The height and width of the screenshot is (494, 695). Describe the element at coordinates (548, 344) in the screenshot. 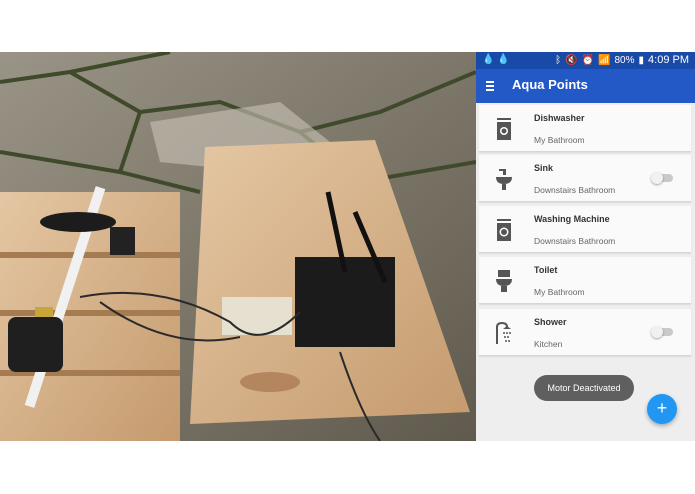

I see `device-room: Kitchen` at that location.